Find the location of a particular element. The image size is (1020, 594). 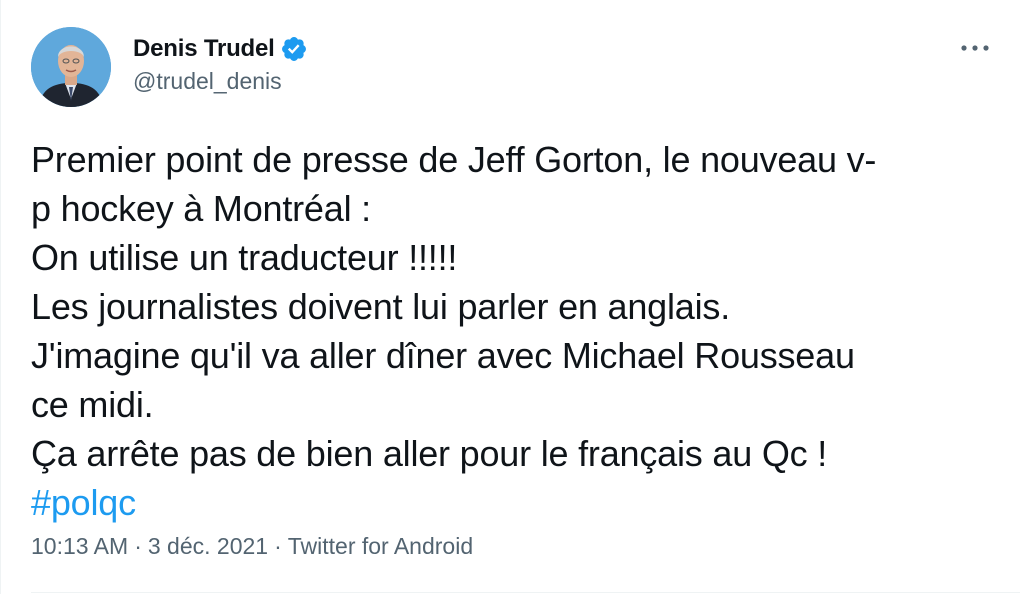

author-display-name: Denis Trudel is located at coordinates (204, 49).